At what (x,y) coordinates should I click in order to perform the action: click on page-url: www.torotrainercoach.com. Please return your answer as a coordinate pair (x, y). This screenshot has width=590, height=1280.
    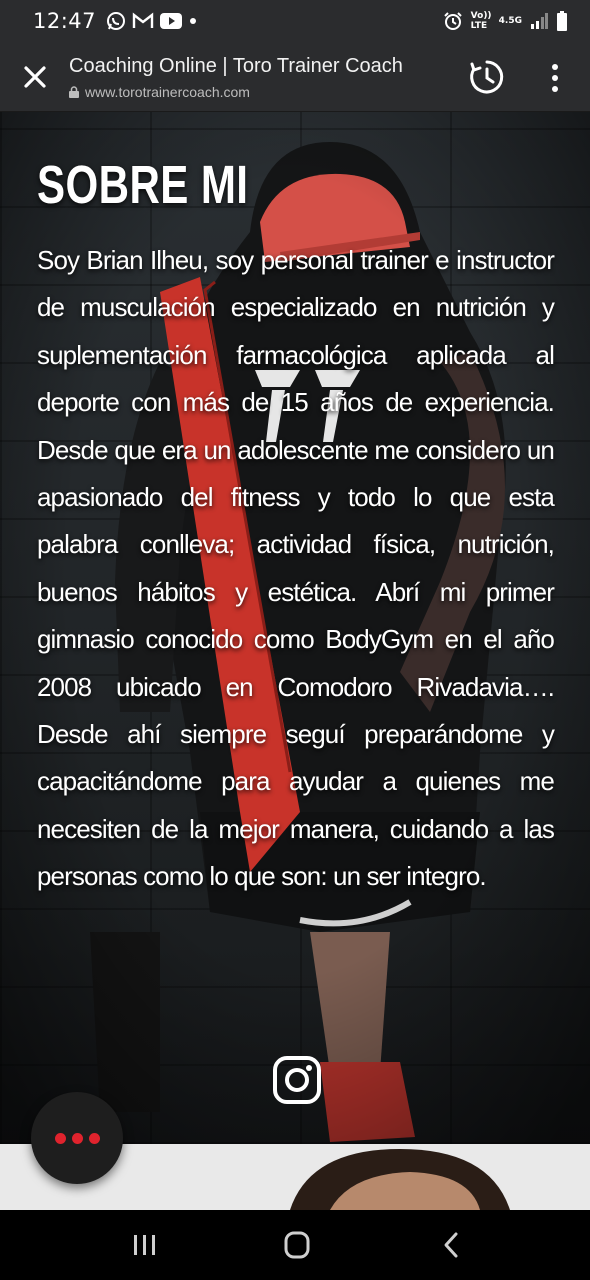
    Looking at the image, I should click on (167, 92).